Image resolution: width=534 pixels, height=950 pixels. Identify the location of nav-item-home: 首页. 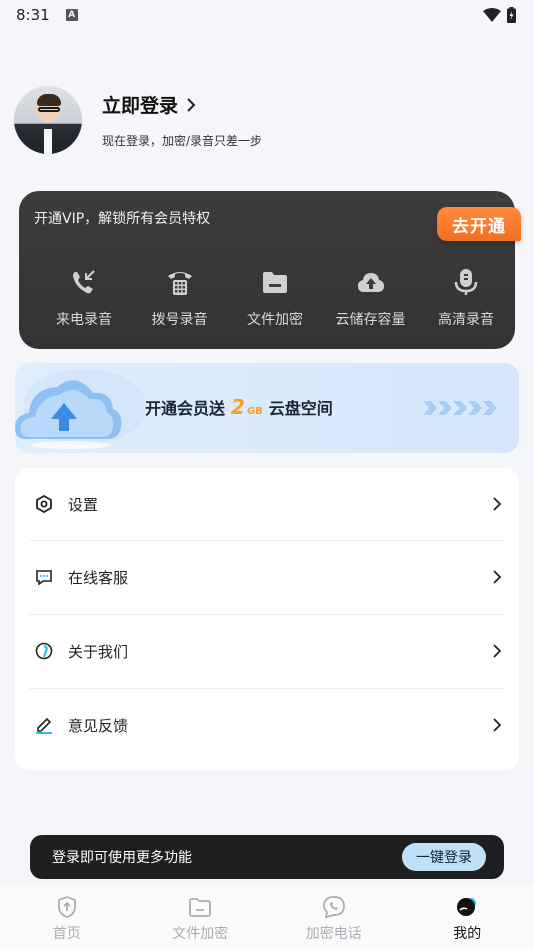
(67, 919).